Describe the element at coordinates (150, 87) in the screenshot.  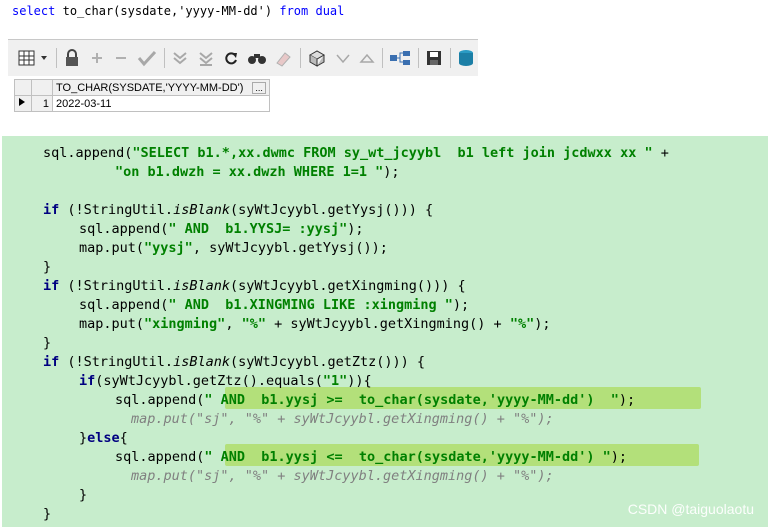
I see `column-header-label: TO_CHAR(SYSDATE,'YYYY-MM-DD')` at that location.